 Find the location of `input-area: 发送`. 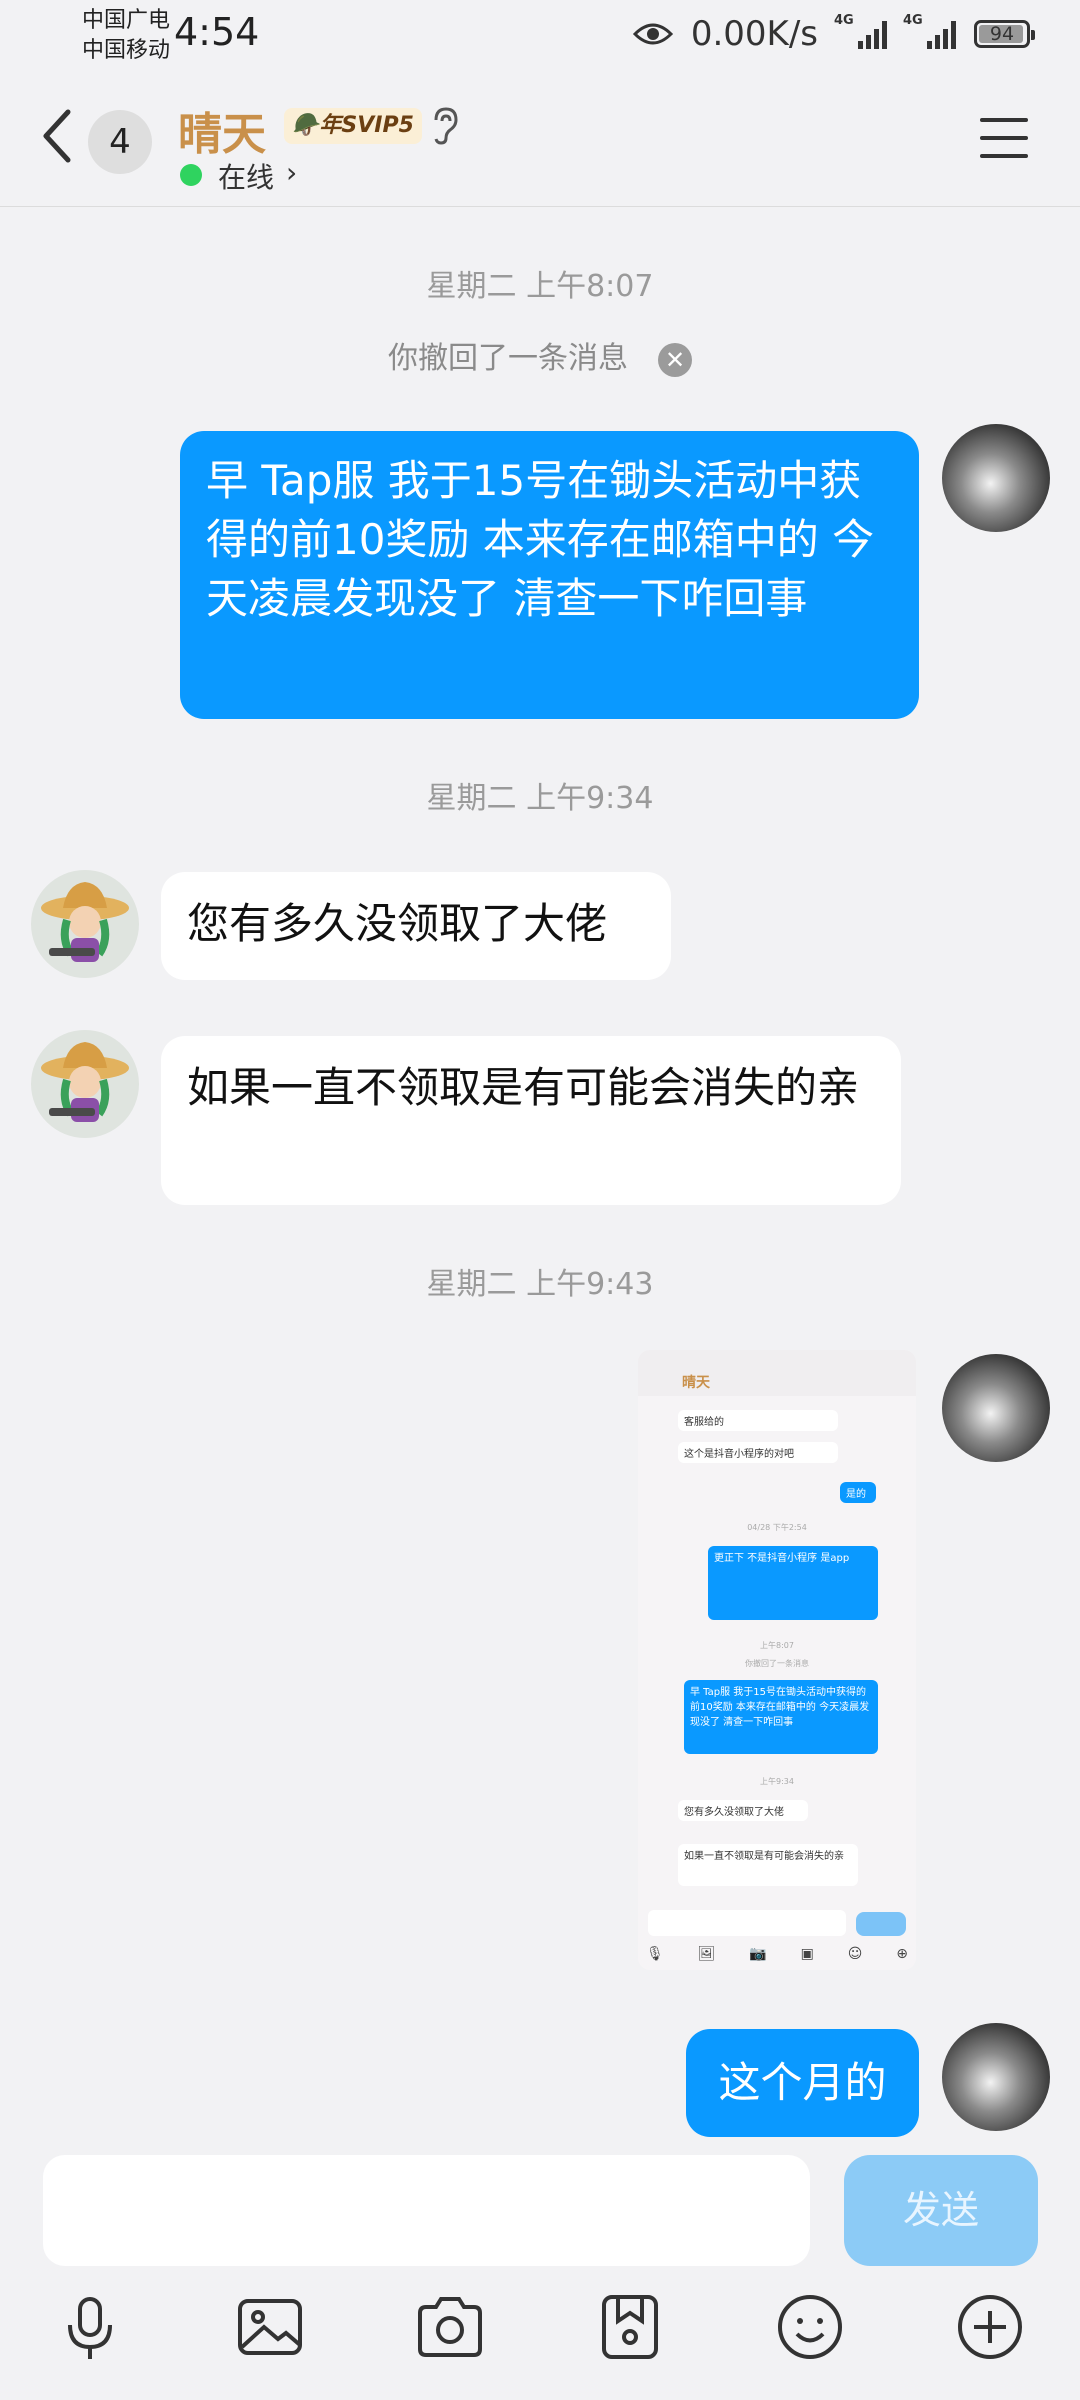

input-area: 发送 is located at coordinates (540, 2268).